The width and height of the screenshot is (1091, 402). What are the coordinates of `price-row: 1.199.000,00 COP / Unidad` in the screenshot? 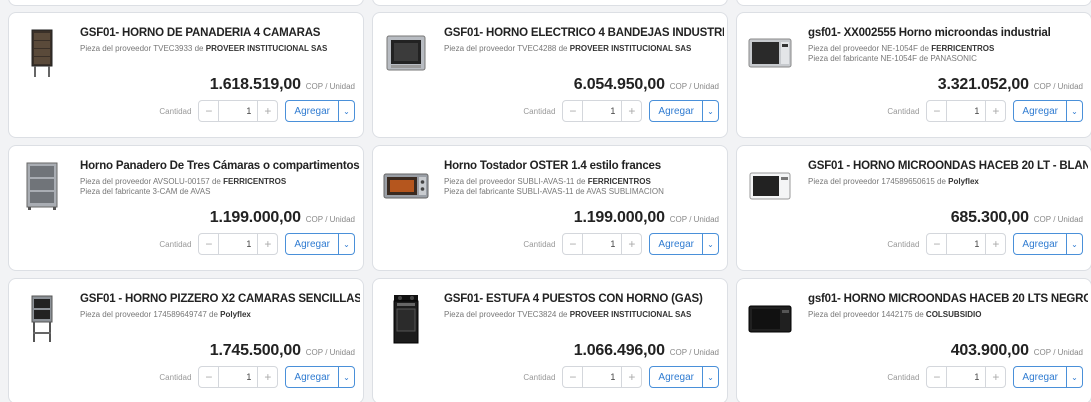 It's located at (282, 218).